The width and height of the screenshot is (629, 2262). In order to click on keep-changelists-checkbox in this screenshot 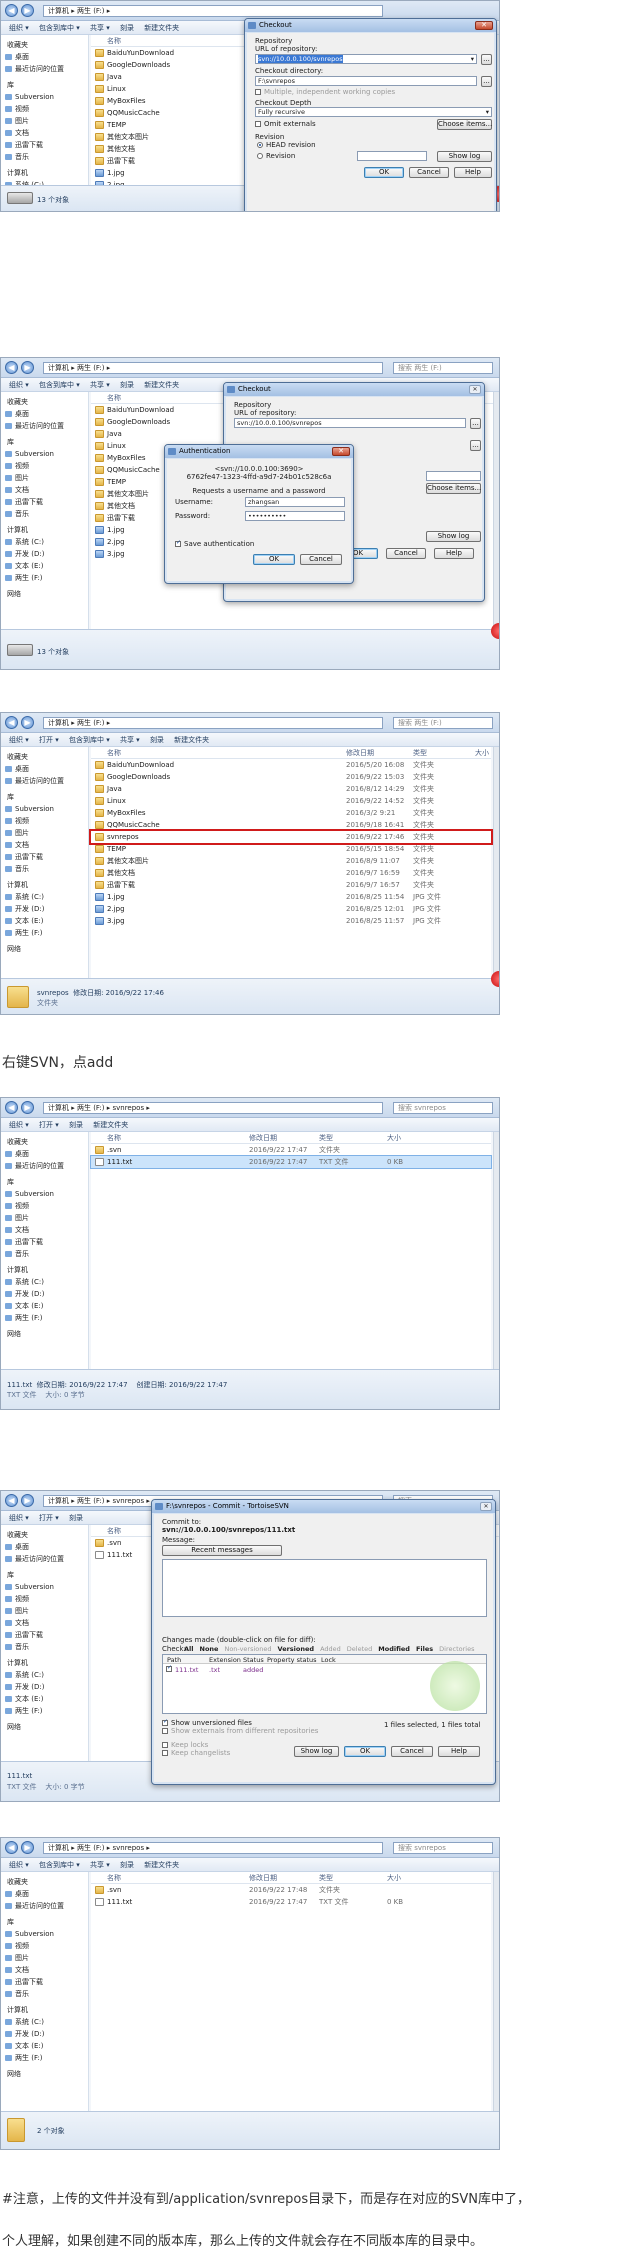, I will do `click(165, 1753)`.